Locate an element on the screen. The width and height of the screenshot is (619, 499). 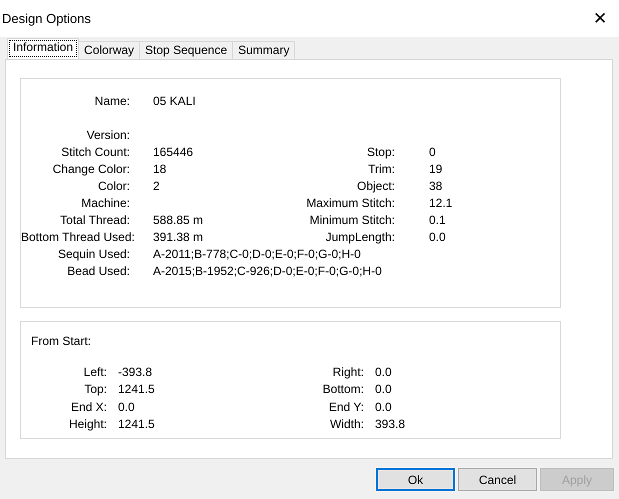
field-label: Top: is located at coordinates (95, 389).